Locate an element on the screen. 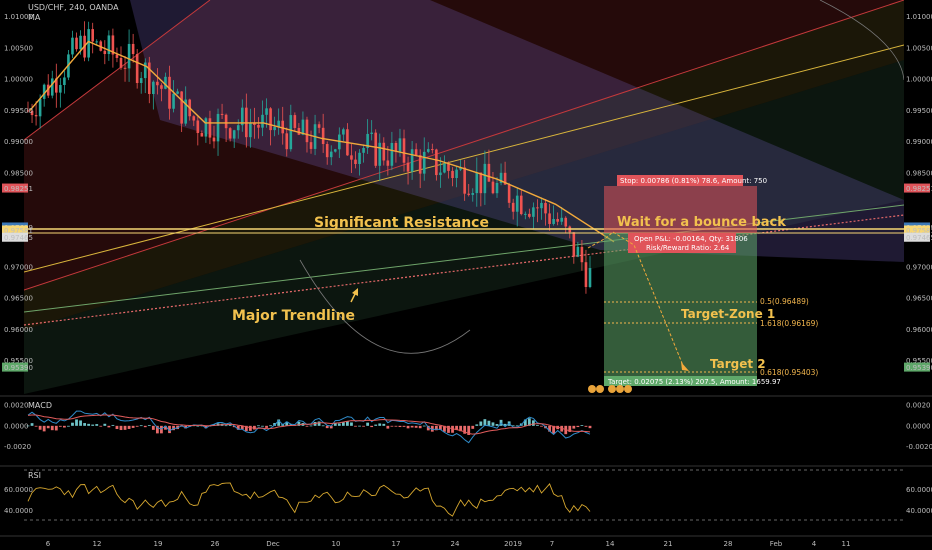  event-icons is located at coordinates (610, 389).